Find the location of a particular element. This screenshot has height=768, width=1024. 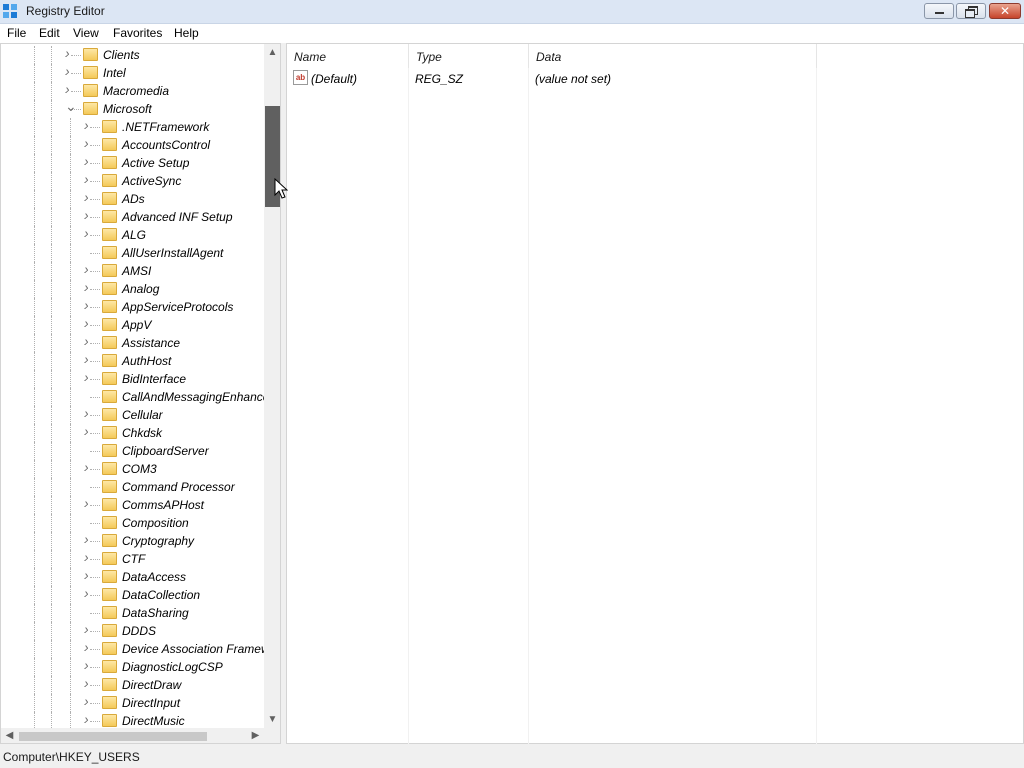

tree-item: › BidInterface is located at coordinates (132, 379).